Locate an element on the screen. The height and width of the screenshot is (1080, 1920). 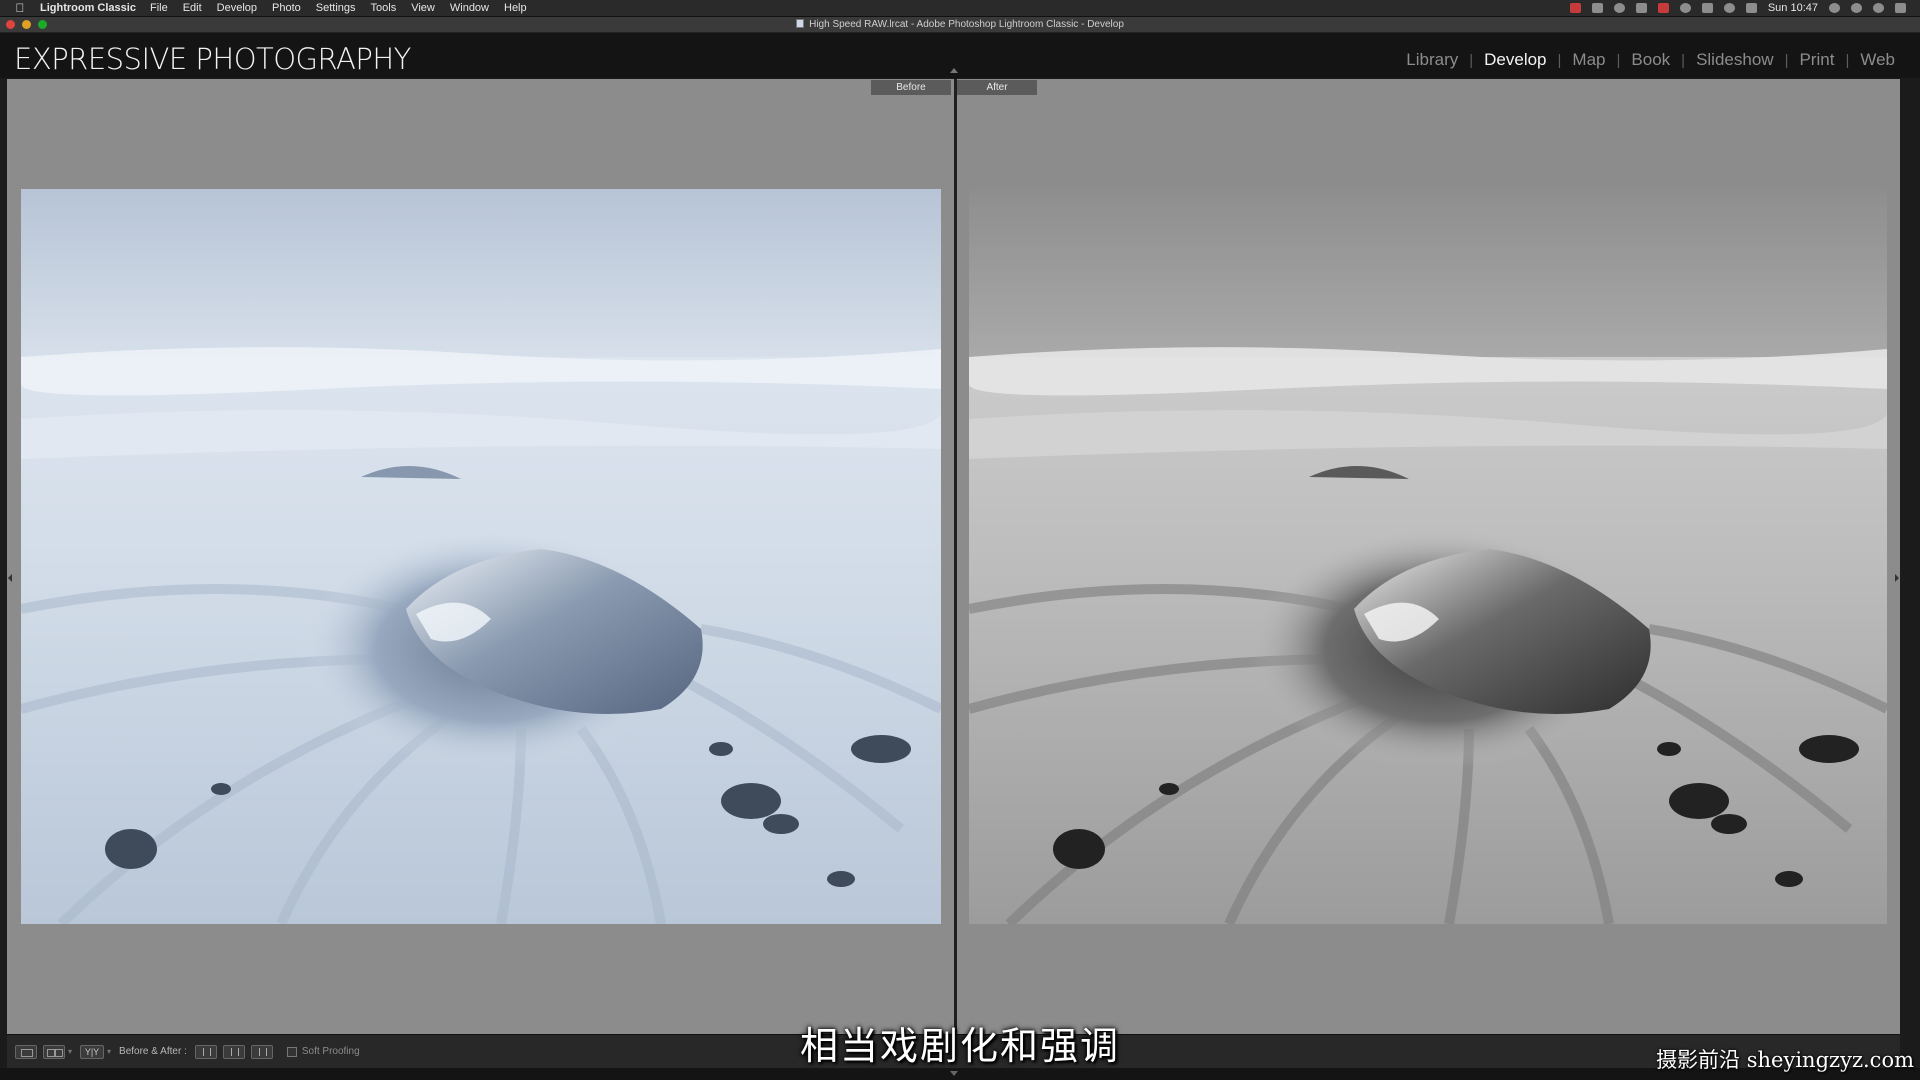
status-tray: Sun 10:47 is located at coordinates (1744, 8).